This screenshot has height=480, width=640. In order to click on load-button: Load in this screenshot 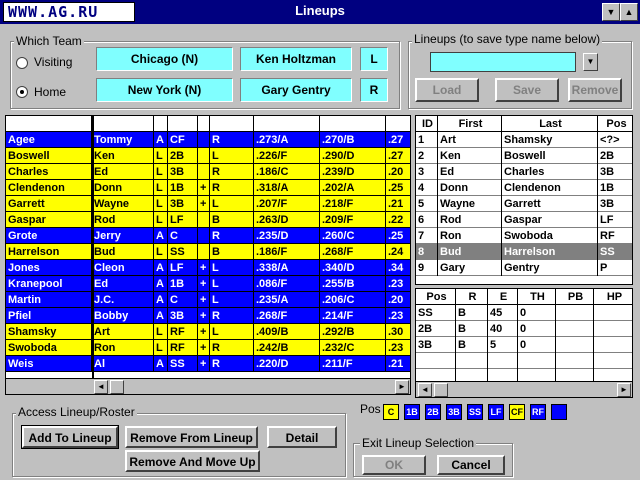, I will do `click(447, 90)`.